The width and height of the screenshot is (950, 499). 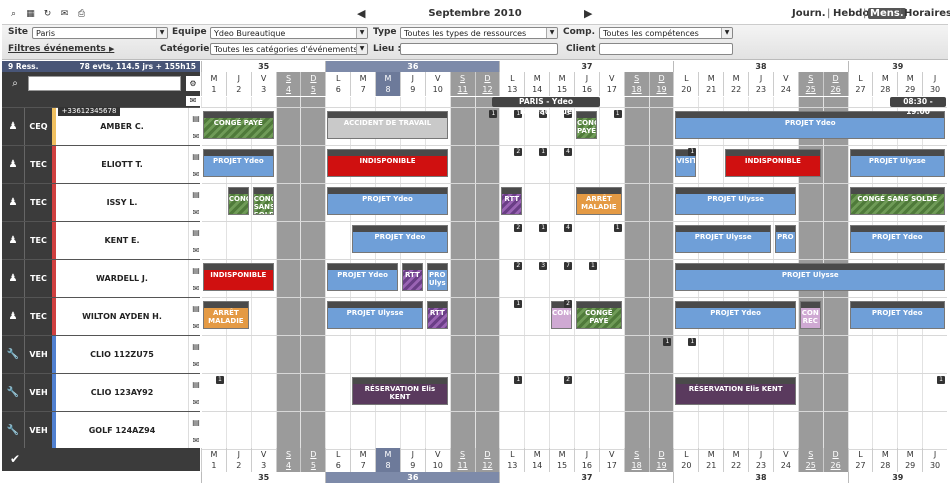 What do you see at coordinates (361, 13) in the screenshot?
I see `prev-month-arrow-icon: ◀` at bounding box center [361, 13].